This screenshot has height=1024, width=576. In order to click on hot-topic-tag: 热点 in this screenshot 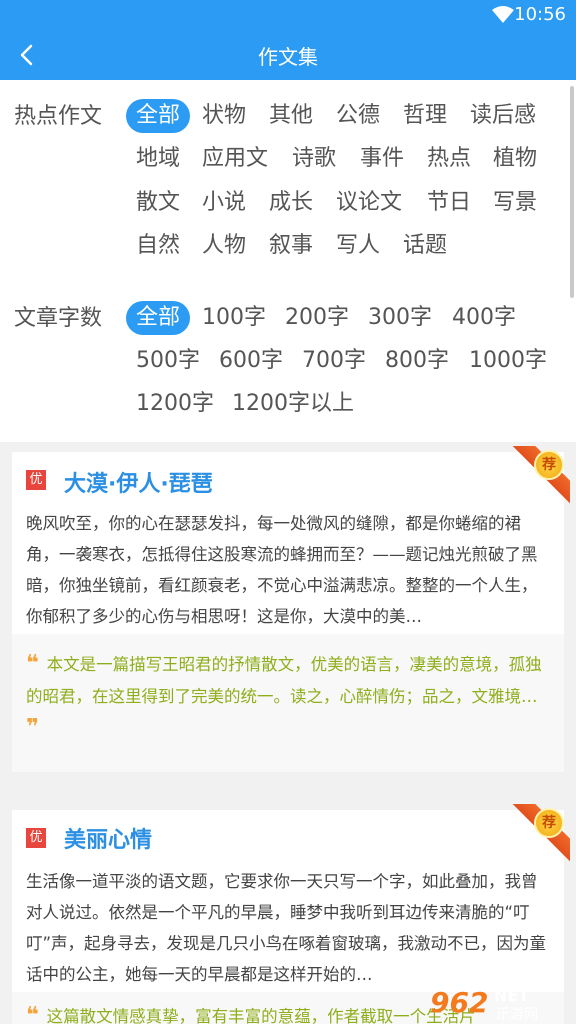, I will do `click(449, 159)`.